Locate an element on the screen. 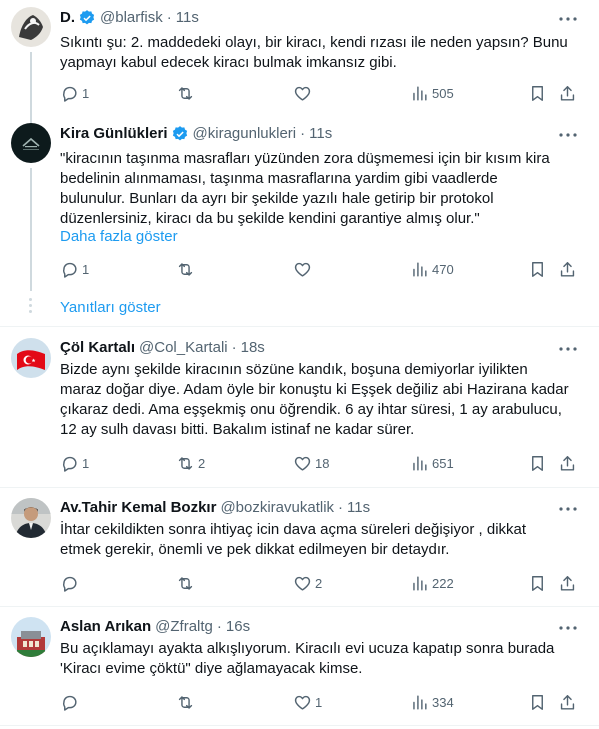  author-name: D. is located at coordinates (67, 18).